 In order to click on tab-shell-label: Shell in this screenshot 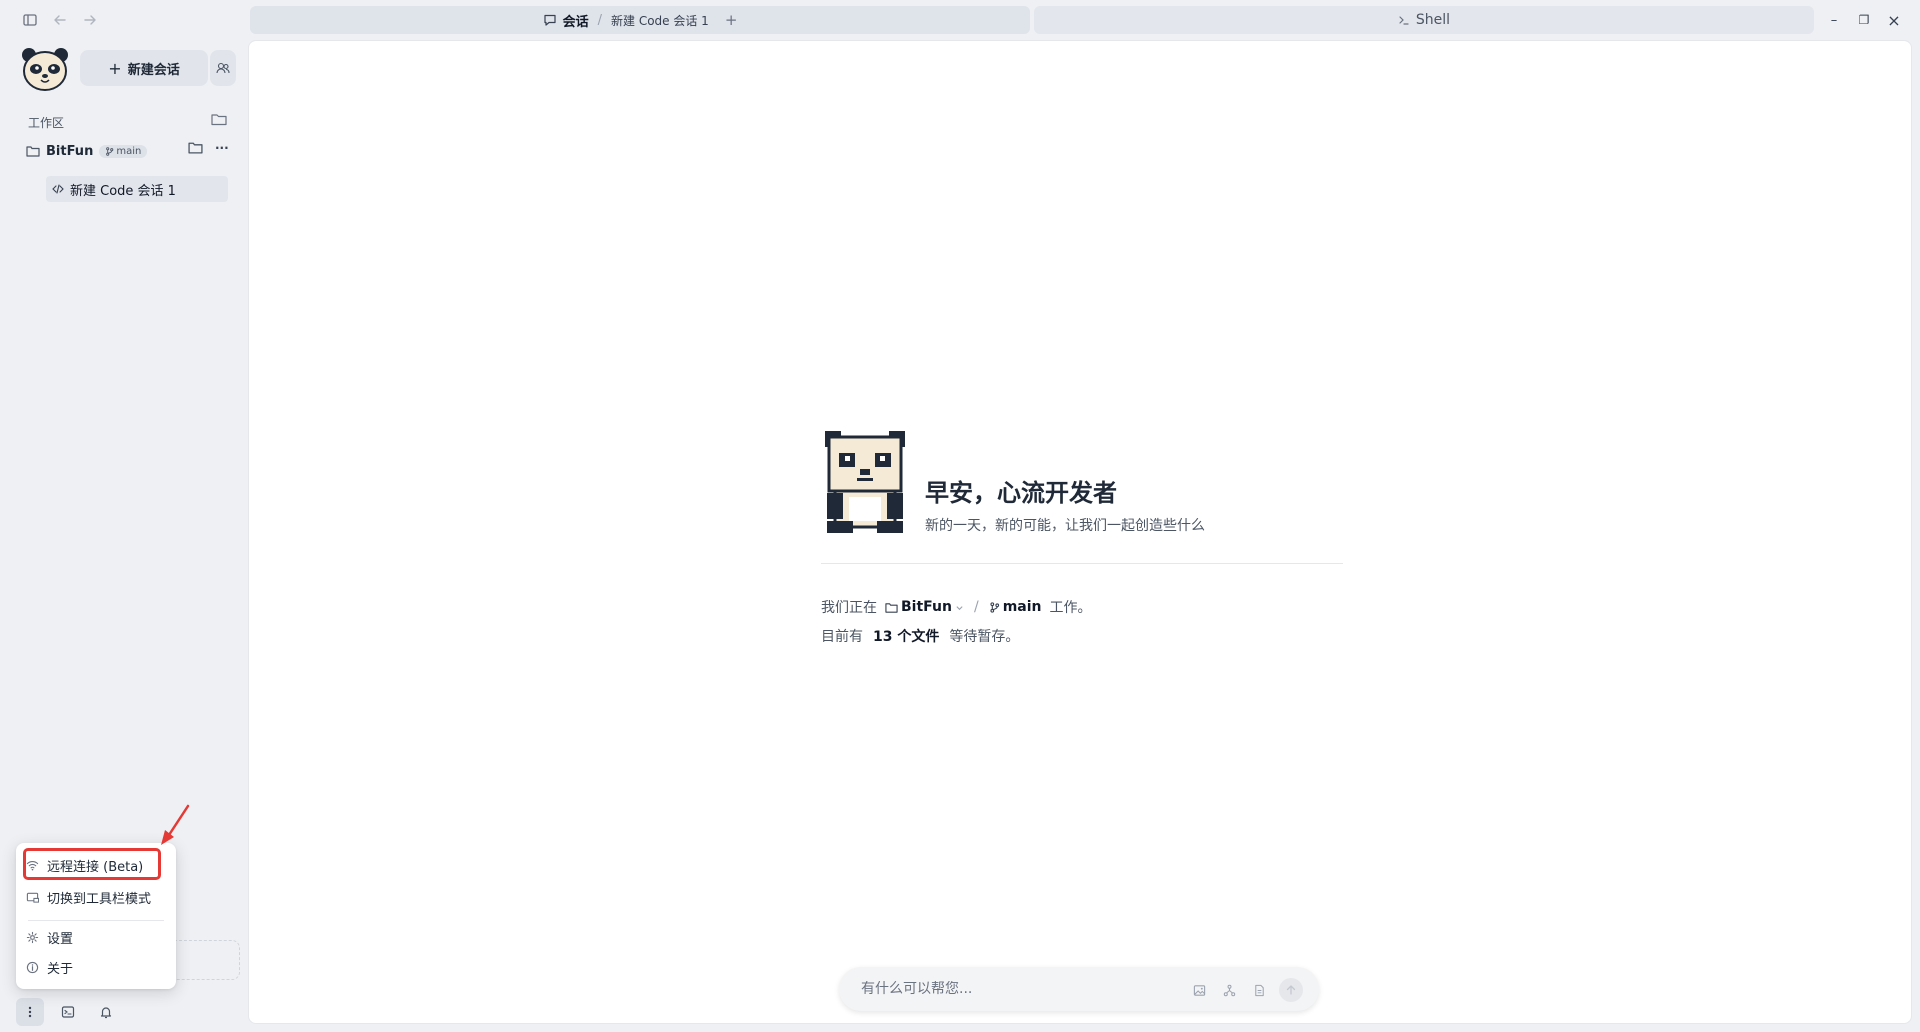, I will do `click(1433, 20)`.